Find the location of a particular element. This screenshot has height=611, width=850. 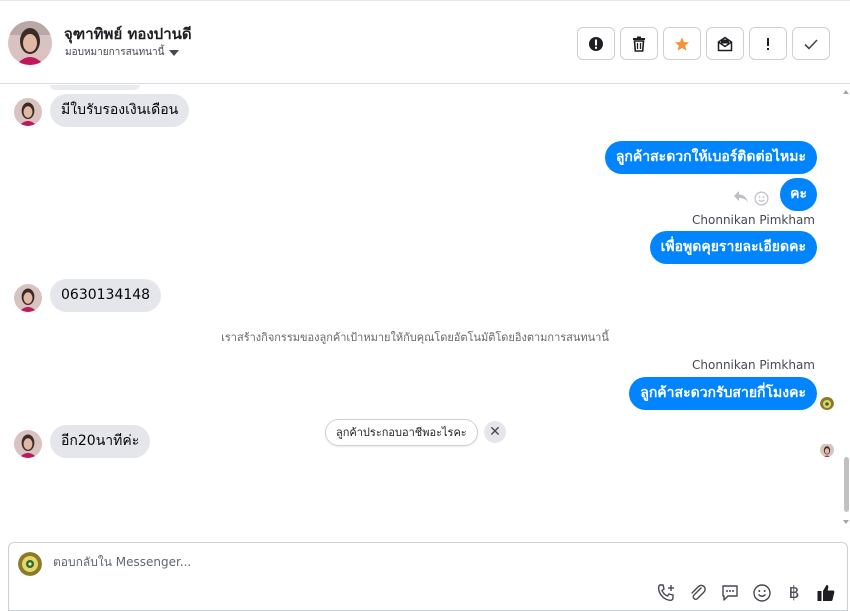

delete-button is located at coordinates (639, 43).